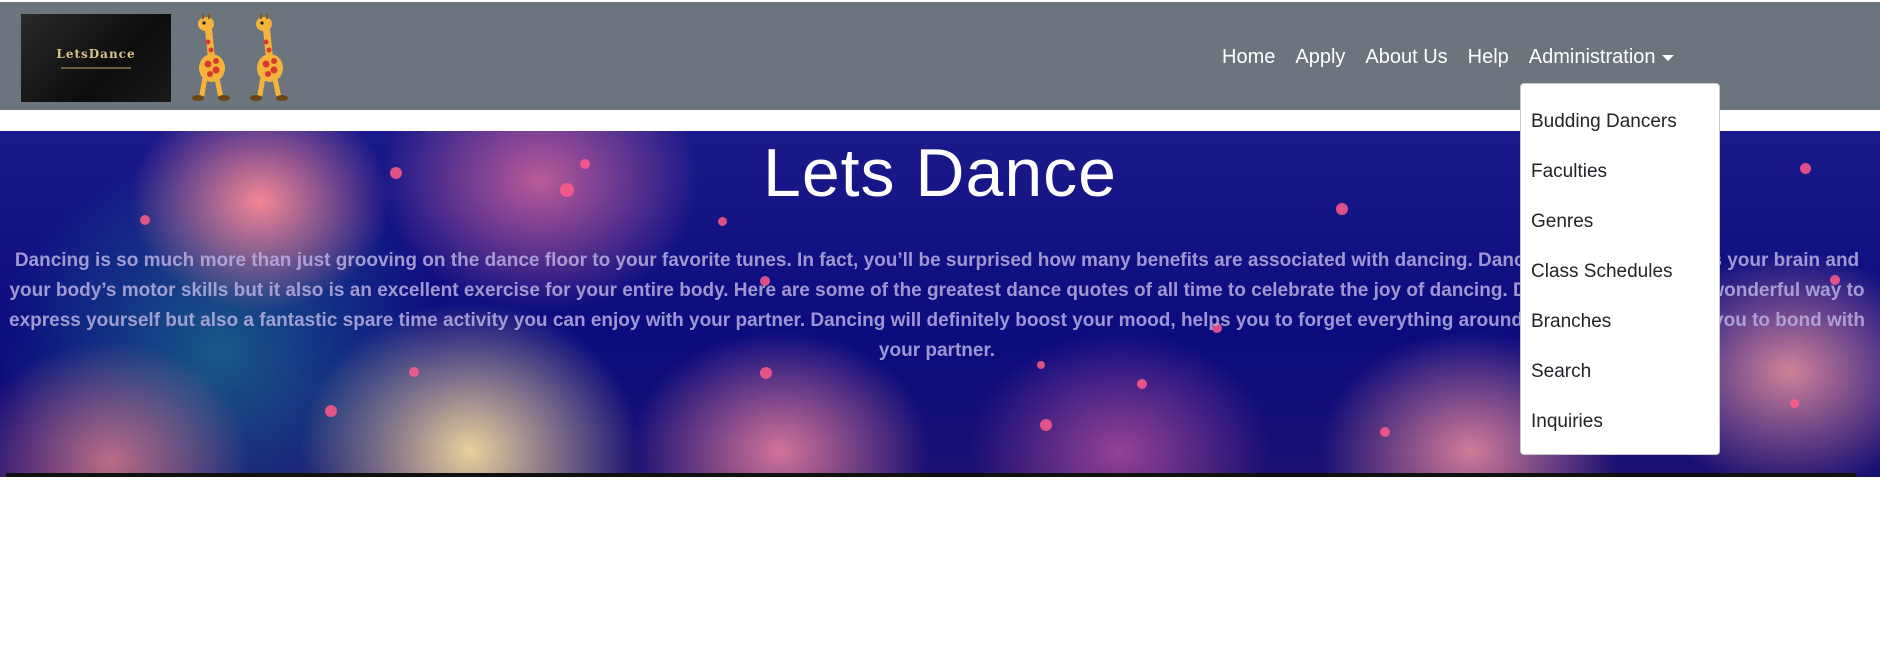  What do you see at coordinates (931, 475) in the screenshot?
I see `hero-bottom-bar` at bounding box center [931, 475].